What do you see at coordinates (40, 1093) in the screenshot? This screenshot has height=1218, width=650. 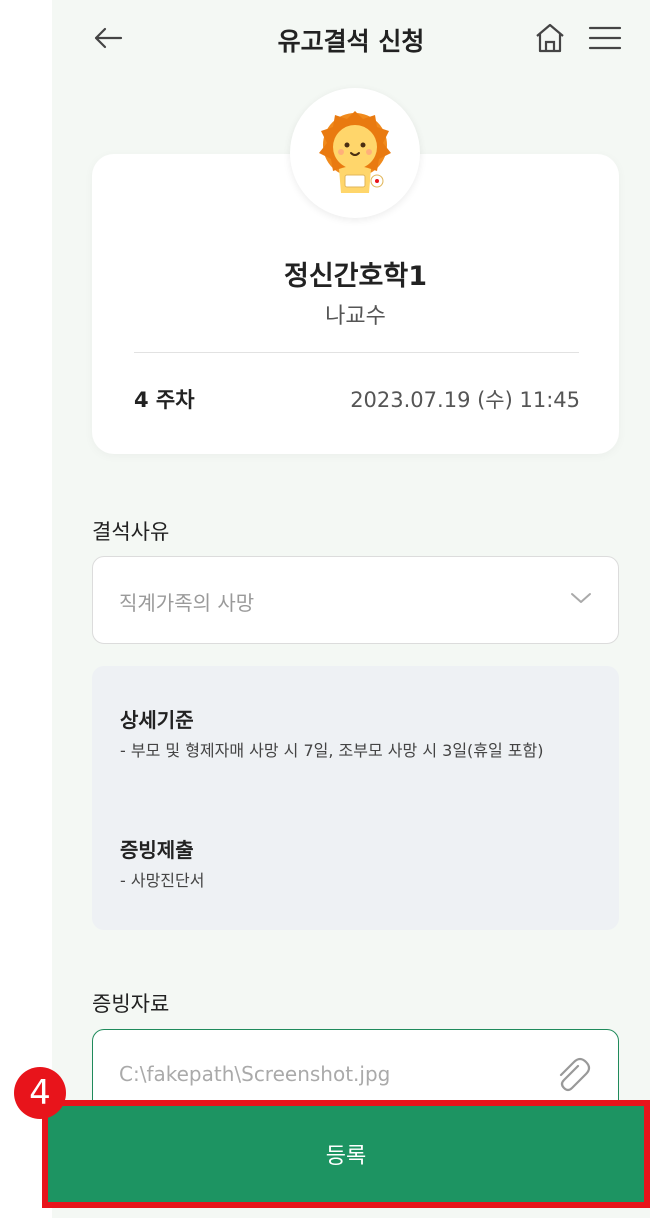 I see `step-number-badge: 4` at bounding box center [40, 1093].